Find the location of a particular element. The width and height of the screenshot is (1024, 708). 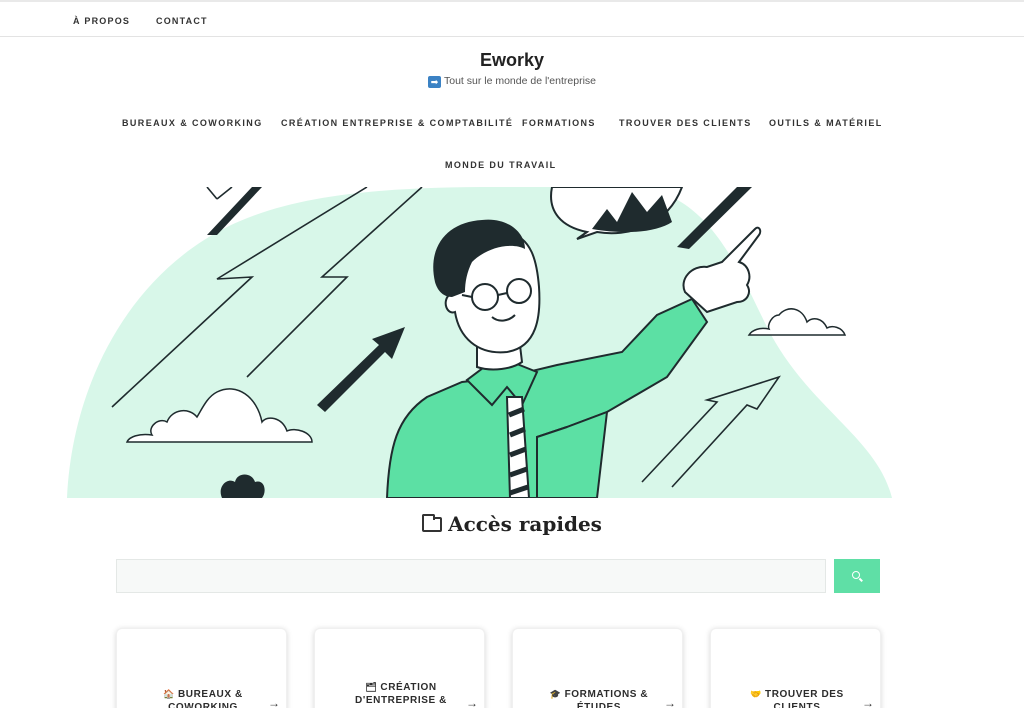

card-index-dividers-icon is located at coordinates (432, 523).